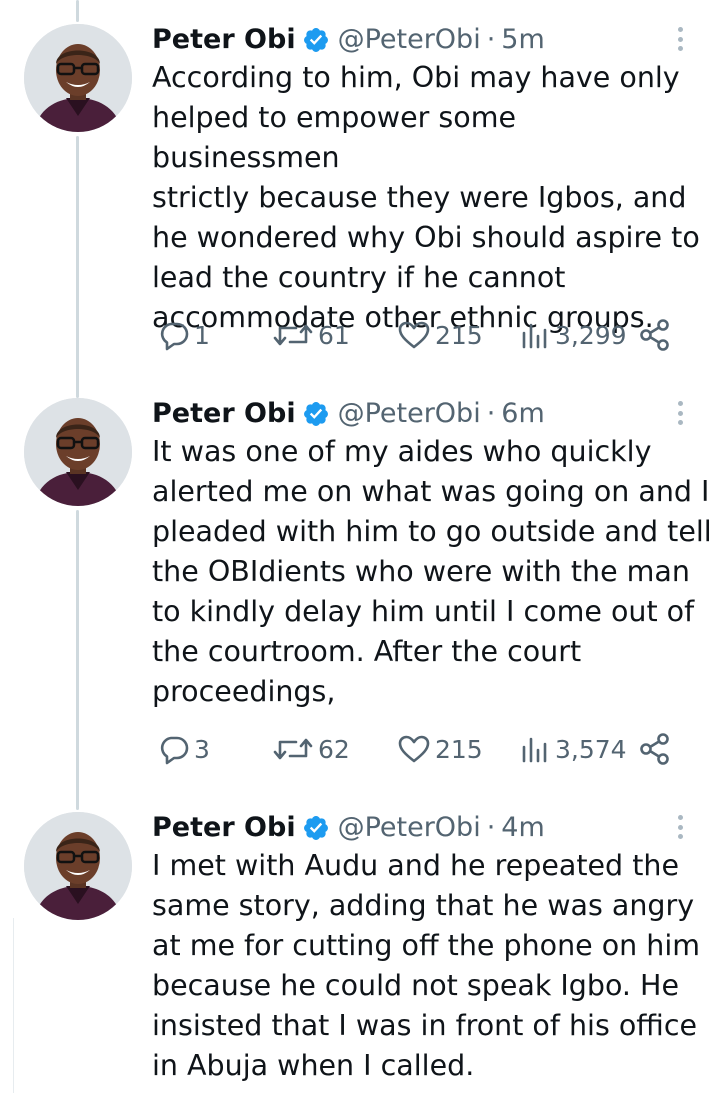 Image resolution: width=720 pixels, height=1093 pixels. I want to click on timestamp: 6m, so click(522, 414).